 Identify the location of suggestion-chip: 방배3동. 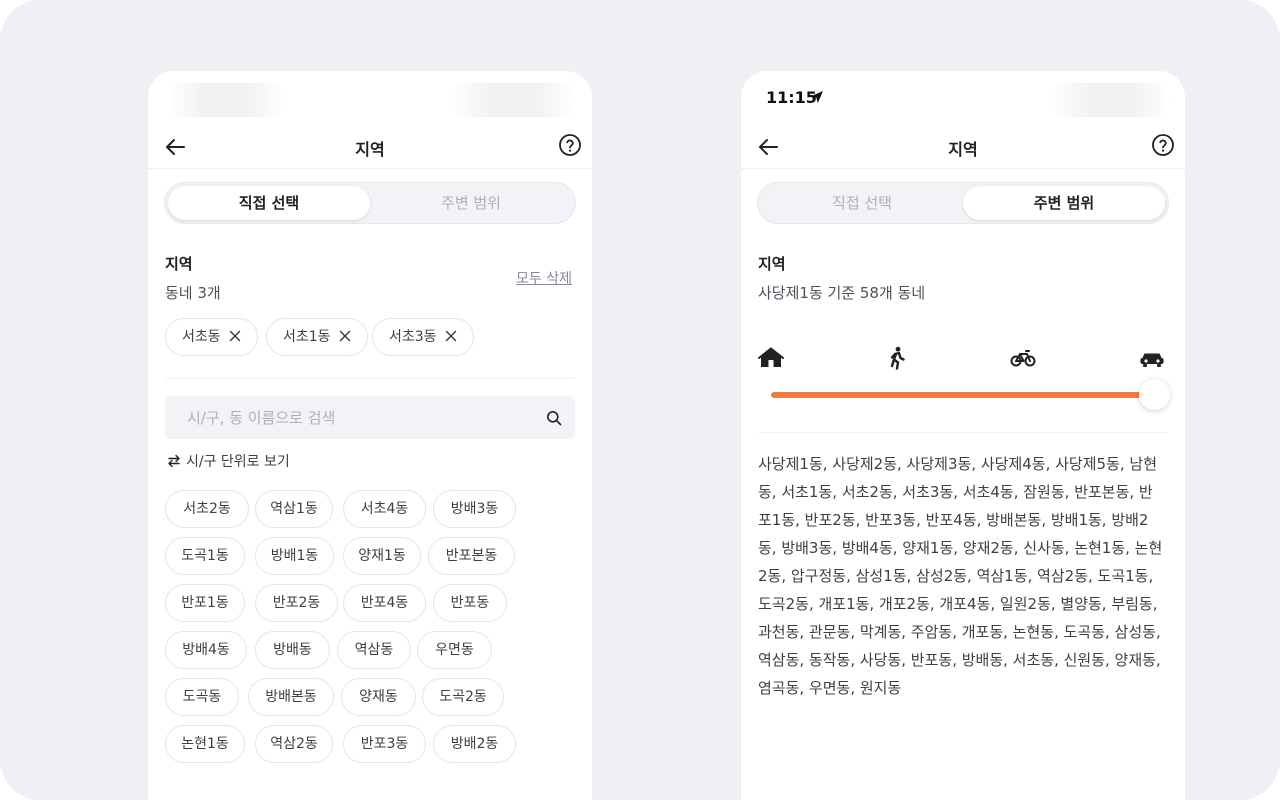
(474, 509).